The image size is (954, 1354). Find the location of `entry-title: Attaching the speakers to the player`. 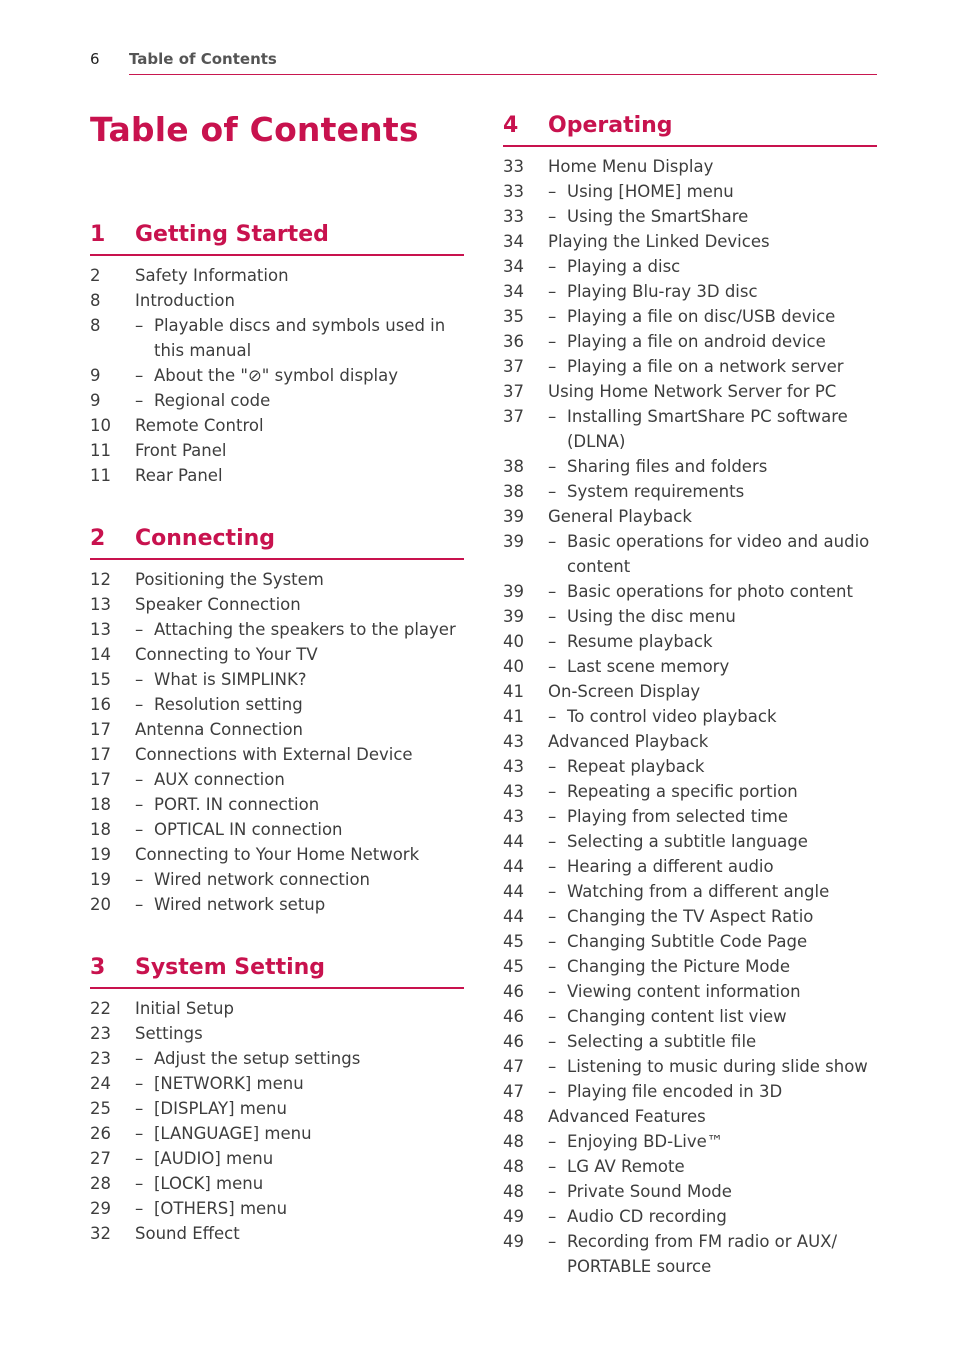

entry-title: Attaching the speakers to the player is located at coordinates (299, 629).